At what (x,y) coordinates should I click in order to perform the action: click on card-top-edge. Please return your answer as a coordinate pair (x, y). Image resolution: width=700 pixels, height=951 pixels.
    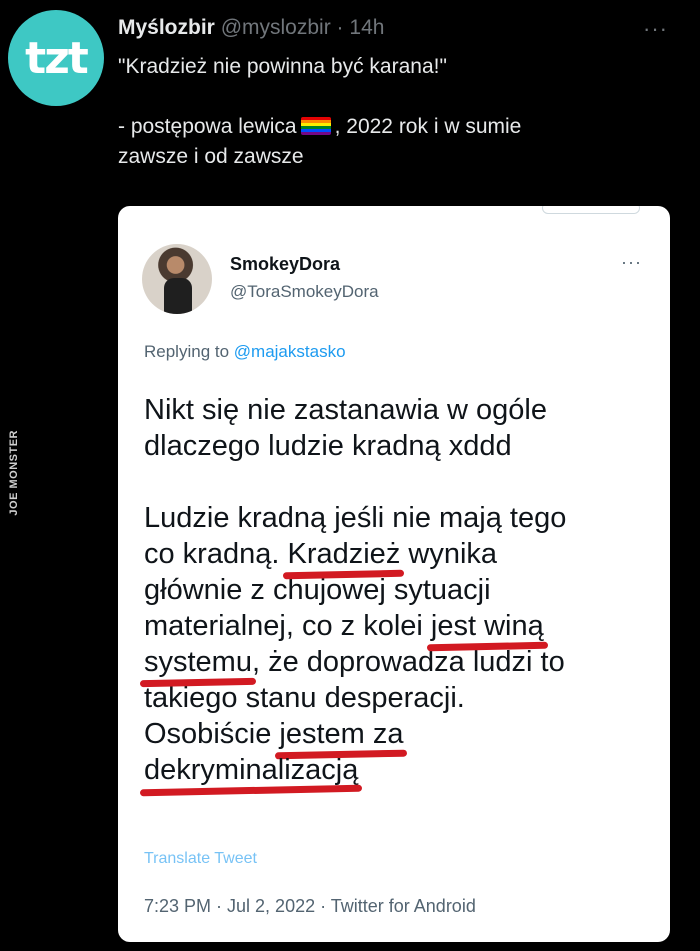
    Looking at the image, I should click on (591, 210).